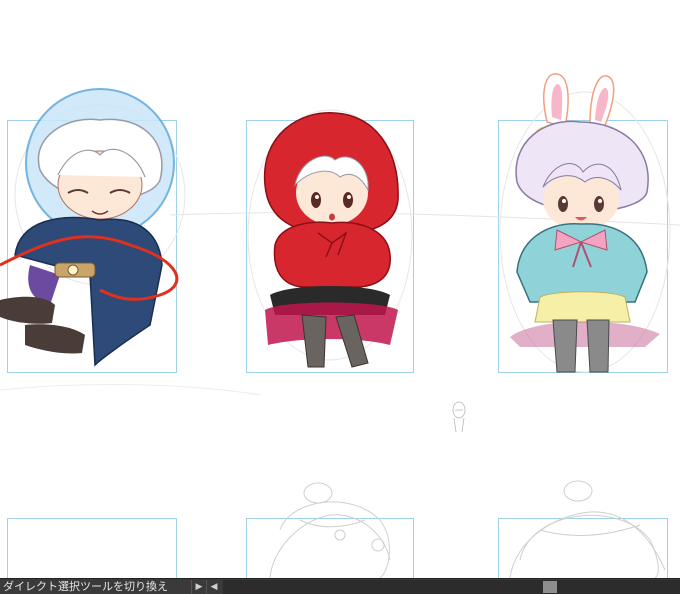  What do you see at coordinates (85, 586) in the screenshot?
I see `tool-hint-text: ダイレクト選択ツールを切り換え` at bounding box center [85, 586].